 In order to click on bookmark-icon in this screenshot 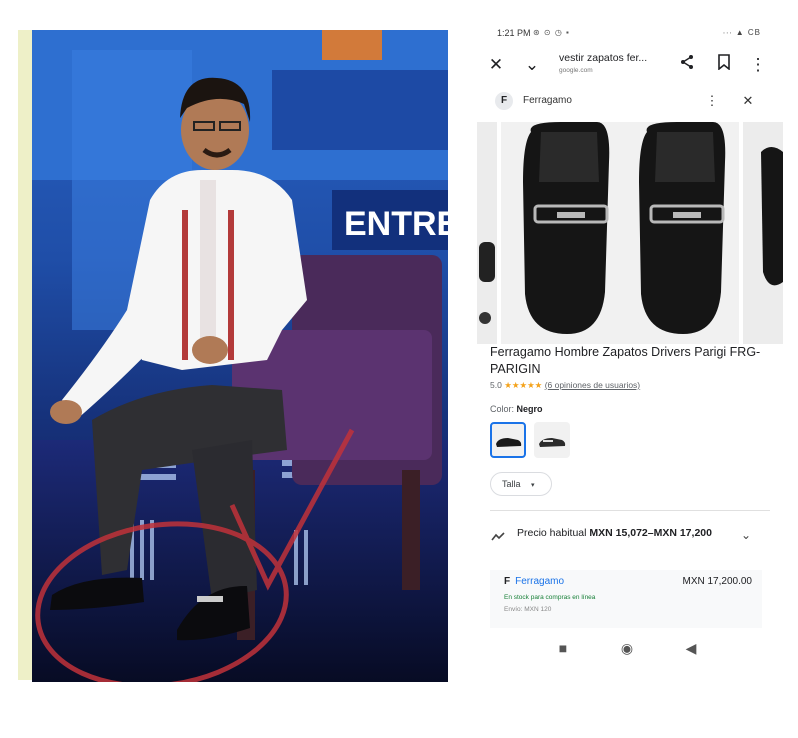, I will do `click(724, 65)`.